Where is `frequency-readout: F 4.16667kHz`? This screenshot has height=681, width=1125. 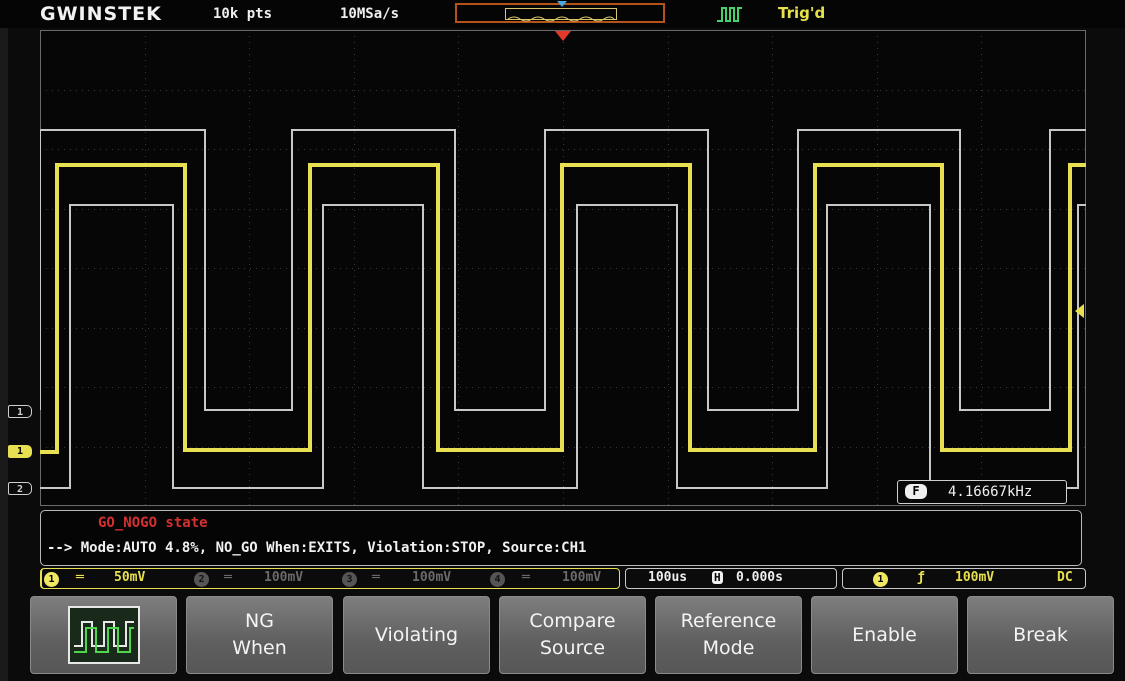 frequency-readout: F 4.16667kHz is located at coordinates (982, 492).